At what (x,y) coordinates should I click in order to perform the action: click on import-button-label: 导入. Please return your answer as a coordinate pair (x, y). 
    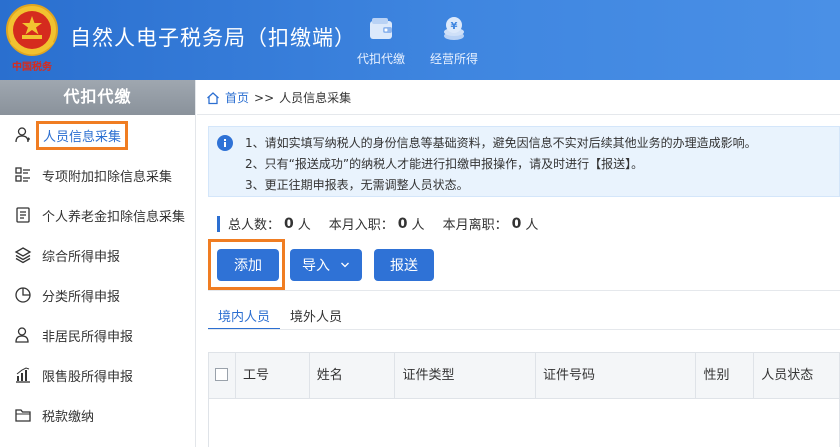
    Looking at the image, I should click on (316, 266).